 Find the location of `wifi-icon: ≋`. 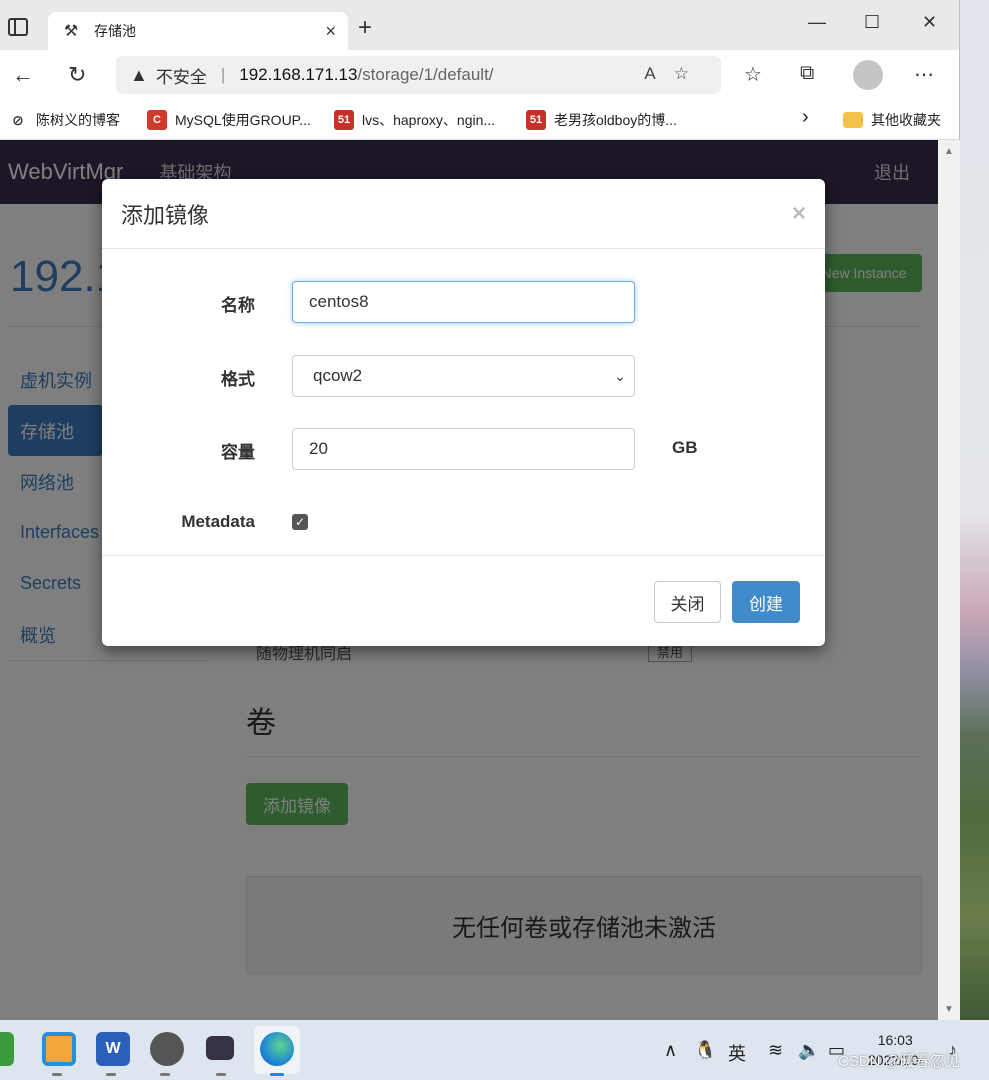

wifi-icon: ≋ is located at coordinates (775, 1050).